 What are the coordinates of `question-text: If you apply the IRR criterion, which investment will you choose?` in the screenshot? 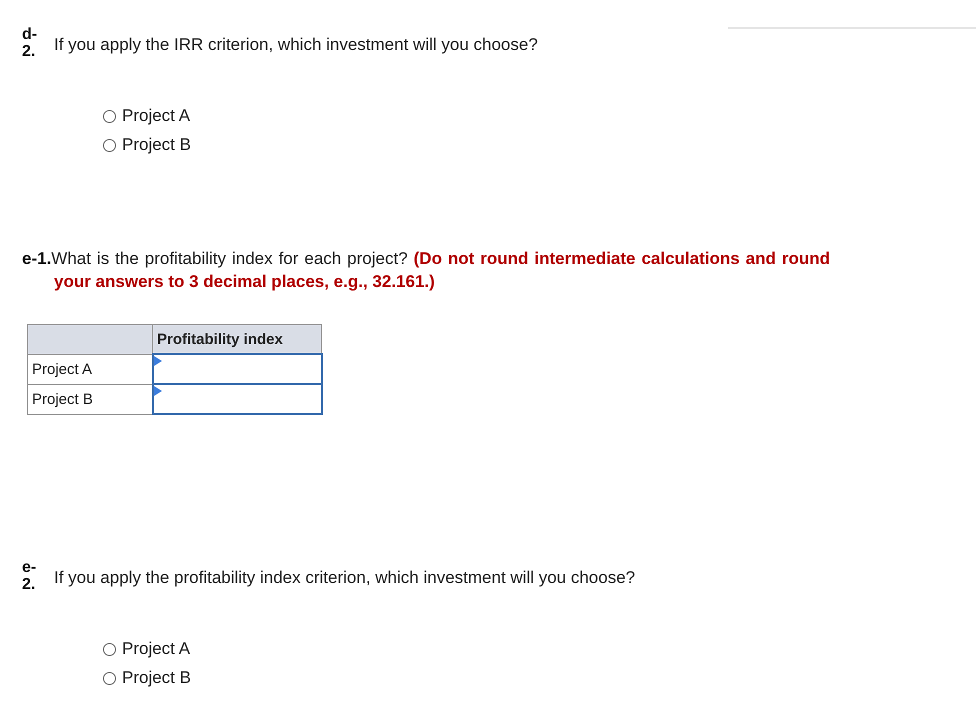 It's located at (296, 45).